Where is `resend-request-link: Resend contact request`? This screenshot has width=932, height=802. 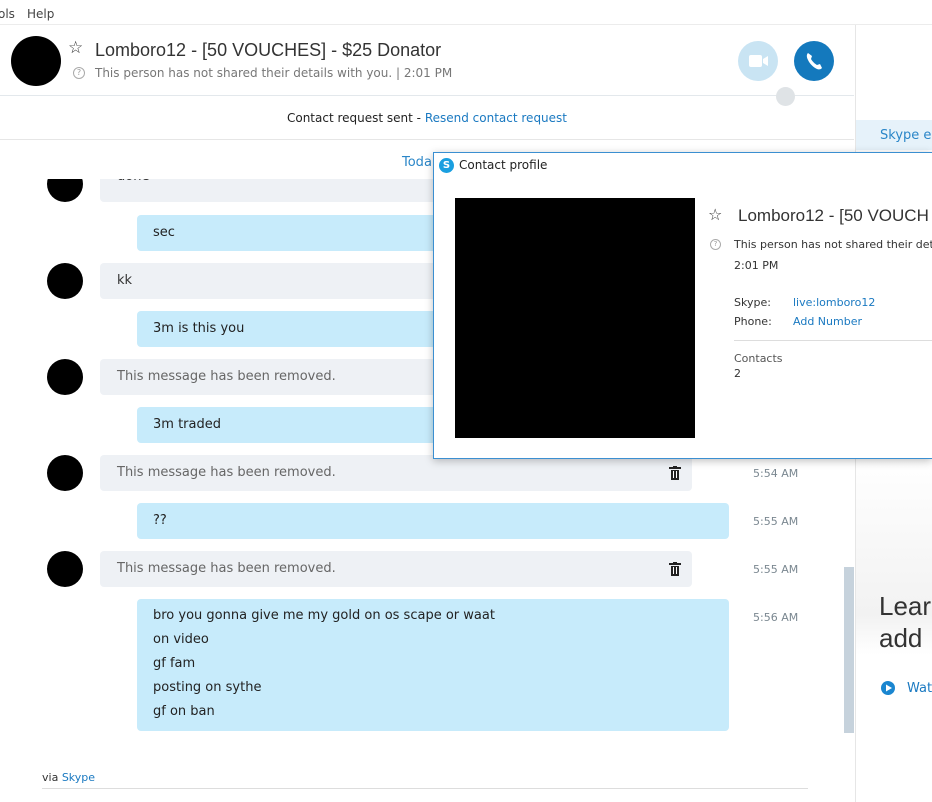
resend-request-link: Resend contact request is located at coordinates (496, 118).